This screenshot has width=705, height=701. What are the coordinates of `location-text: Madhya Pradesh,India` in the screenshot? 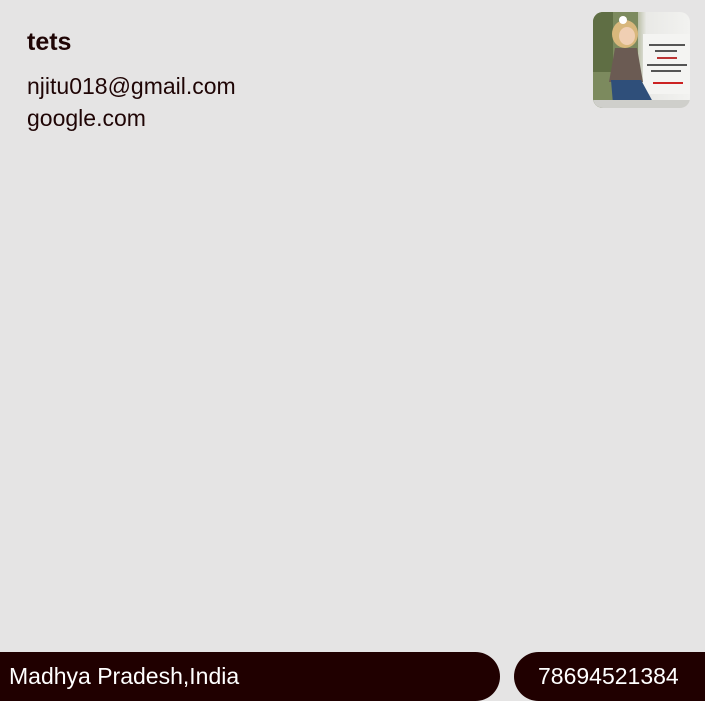 It's located at (124, 676).